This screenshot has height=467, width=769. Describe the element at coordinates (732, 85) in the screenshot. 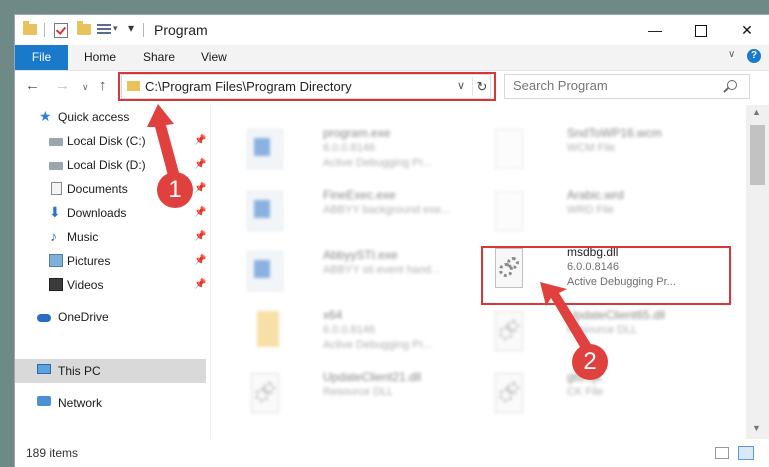

I see `search-icon` at that location.